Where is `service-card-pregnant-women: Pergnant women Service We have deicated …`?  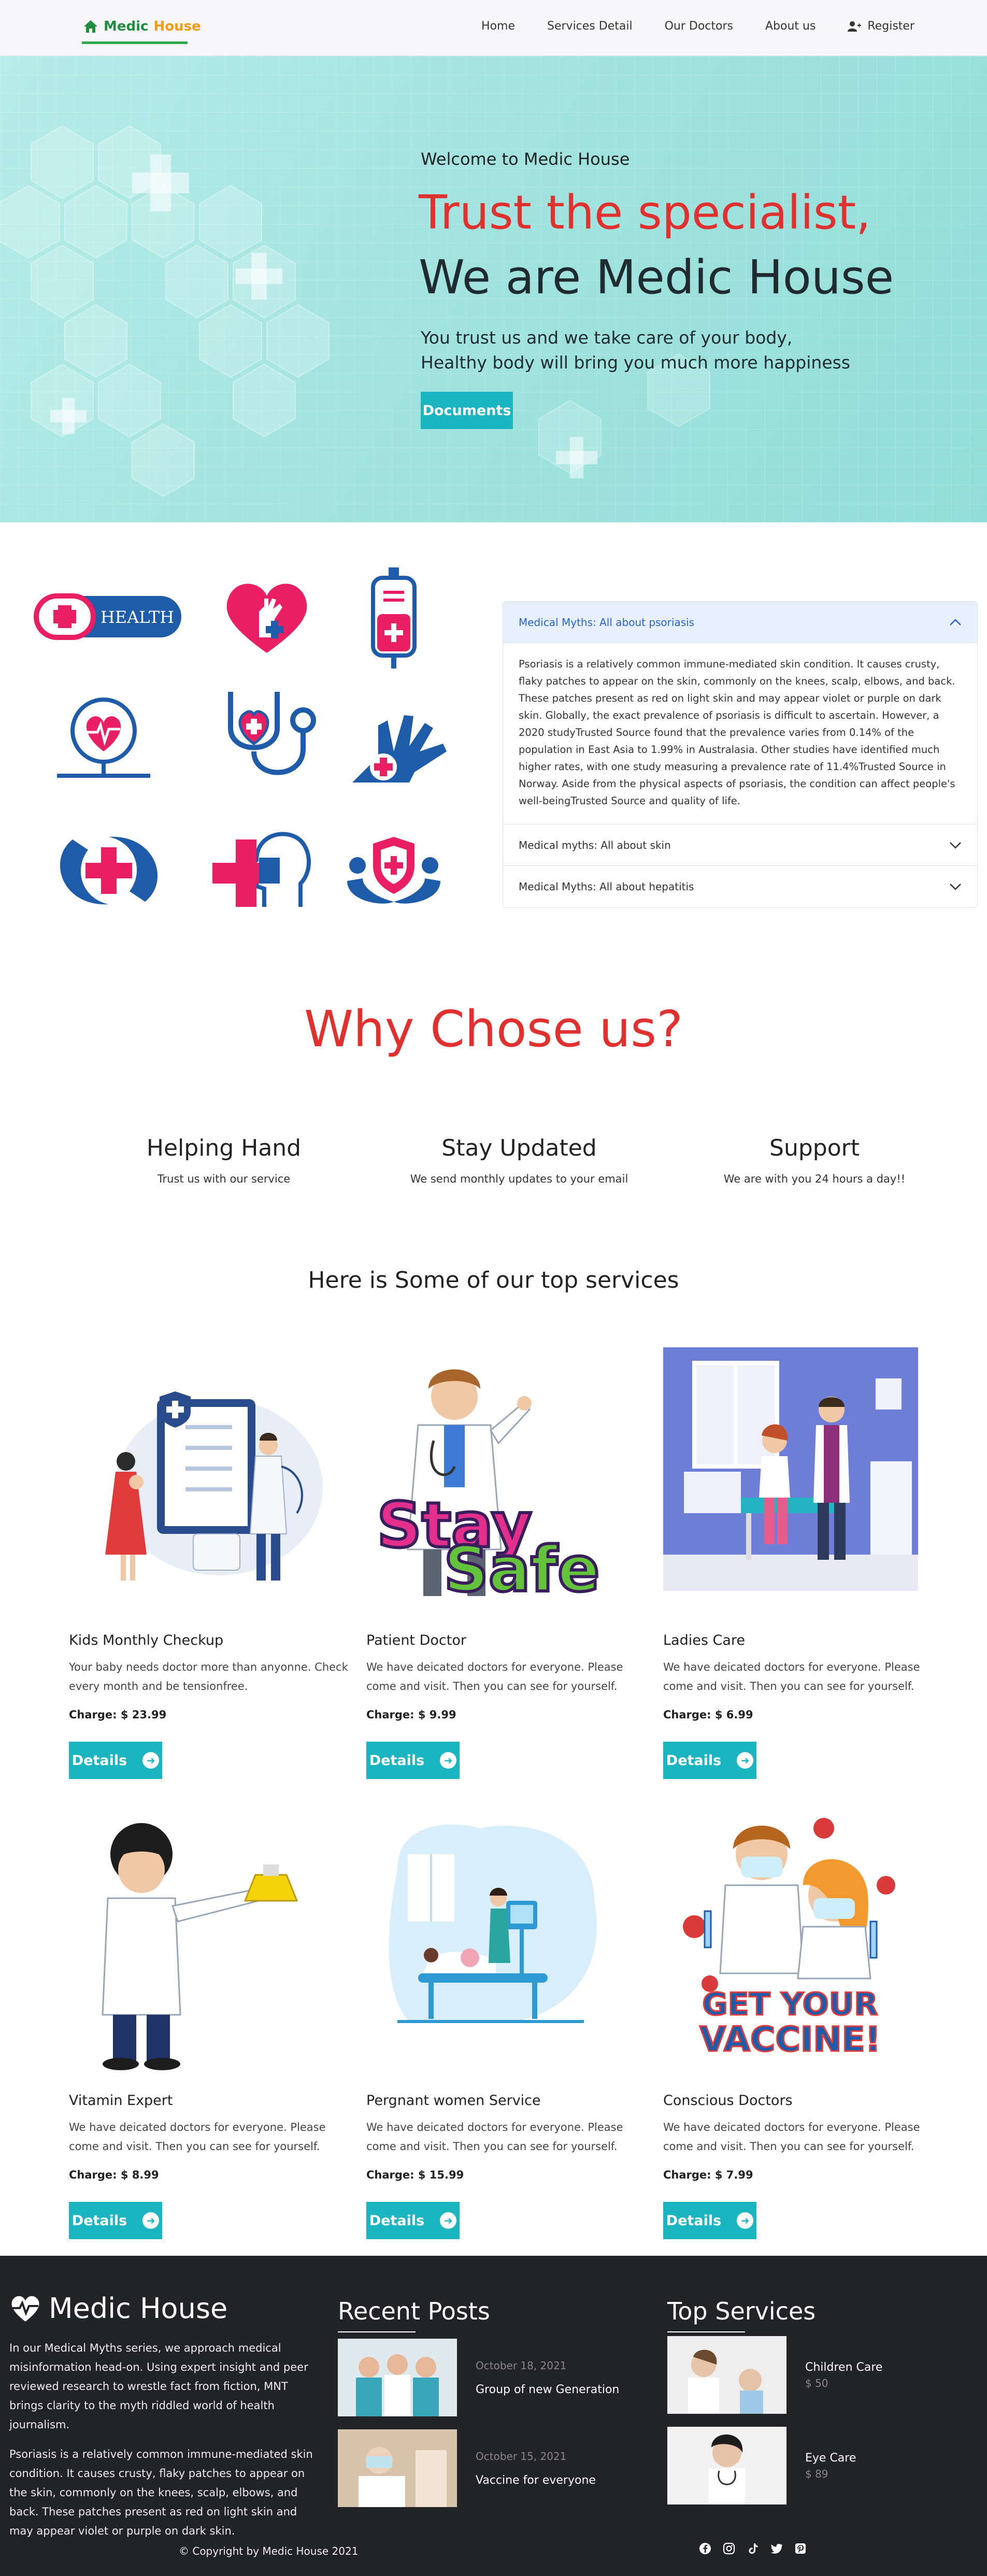 service-card-pregnant-women: Pergnant women Service We have deicated … is located at coordinates (506, 2023).